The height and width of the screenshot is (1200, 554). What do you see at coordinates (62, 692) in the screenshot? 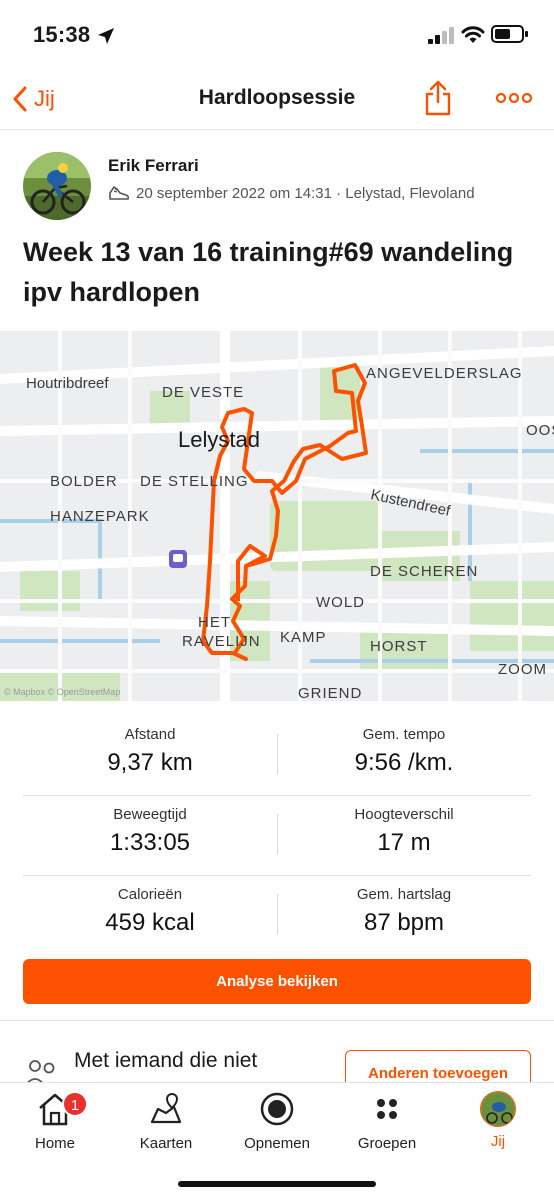
I see `map-attribution: © Mapbox © OpenStreetMap` at bounding box center [62, 692].